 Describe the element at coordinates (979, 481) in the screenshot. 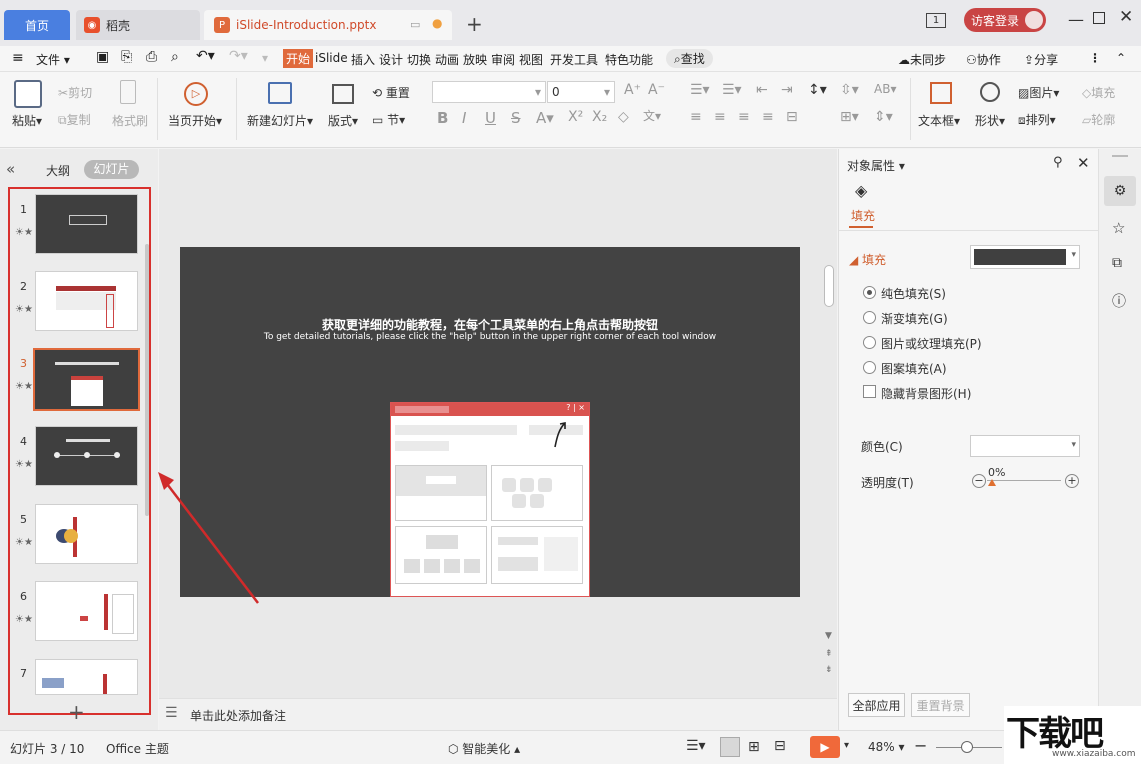

I see `transparency-decrease-button: −` at that location.